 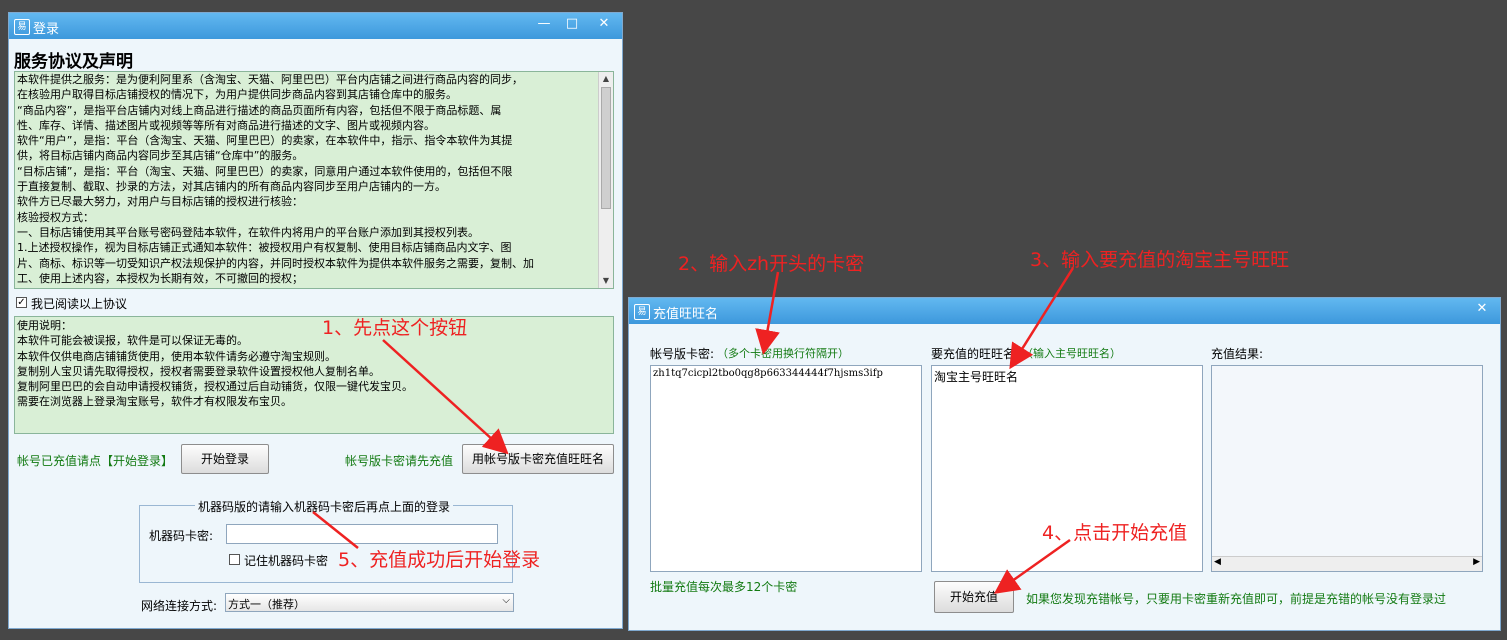 I want to click on arrow-step1, so click(x=445, y=397).